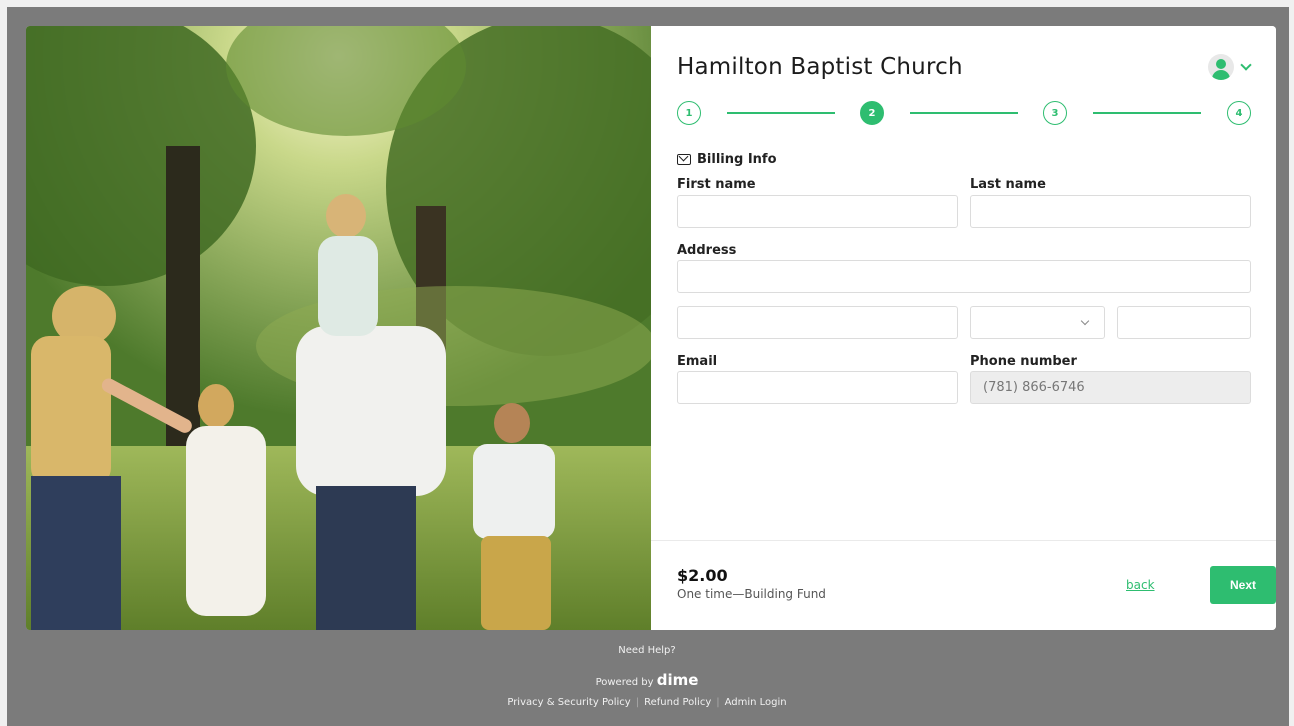 Image resolution: width=1294 pixels, height=726 pixels. I want to click on last-name-label: Last name, so click(1008, 184).